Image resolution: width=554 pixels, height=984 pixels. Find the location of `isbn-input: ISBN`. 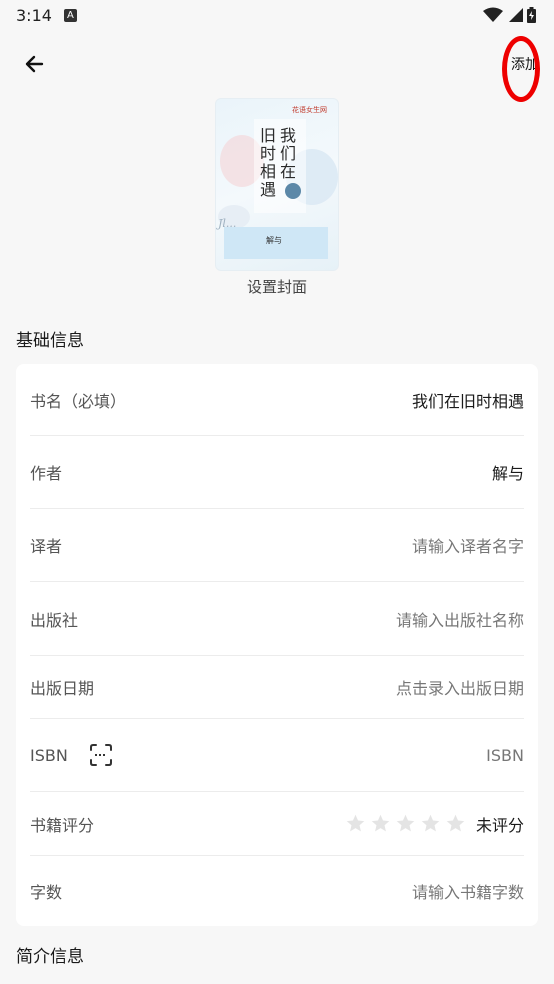

isbn-input: ISBN is located at coordinates (505, 755).